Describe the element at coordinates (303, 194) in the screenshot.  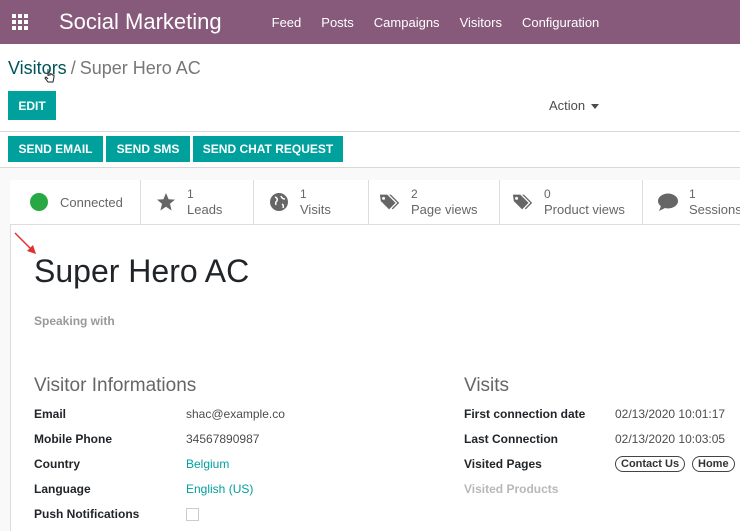
I see `visits-count: 1` at that location.